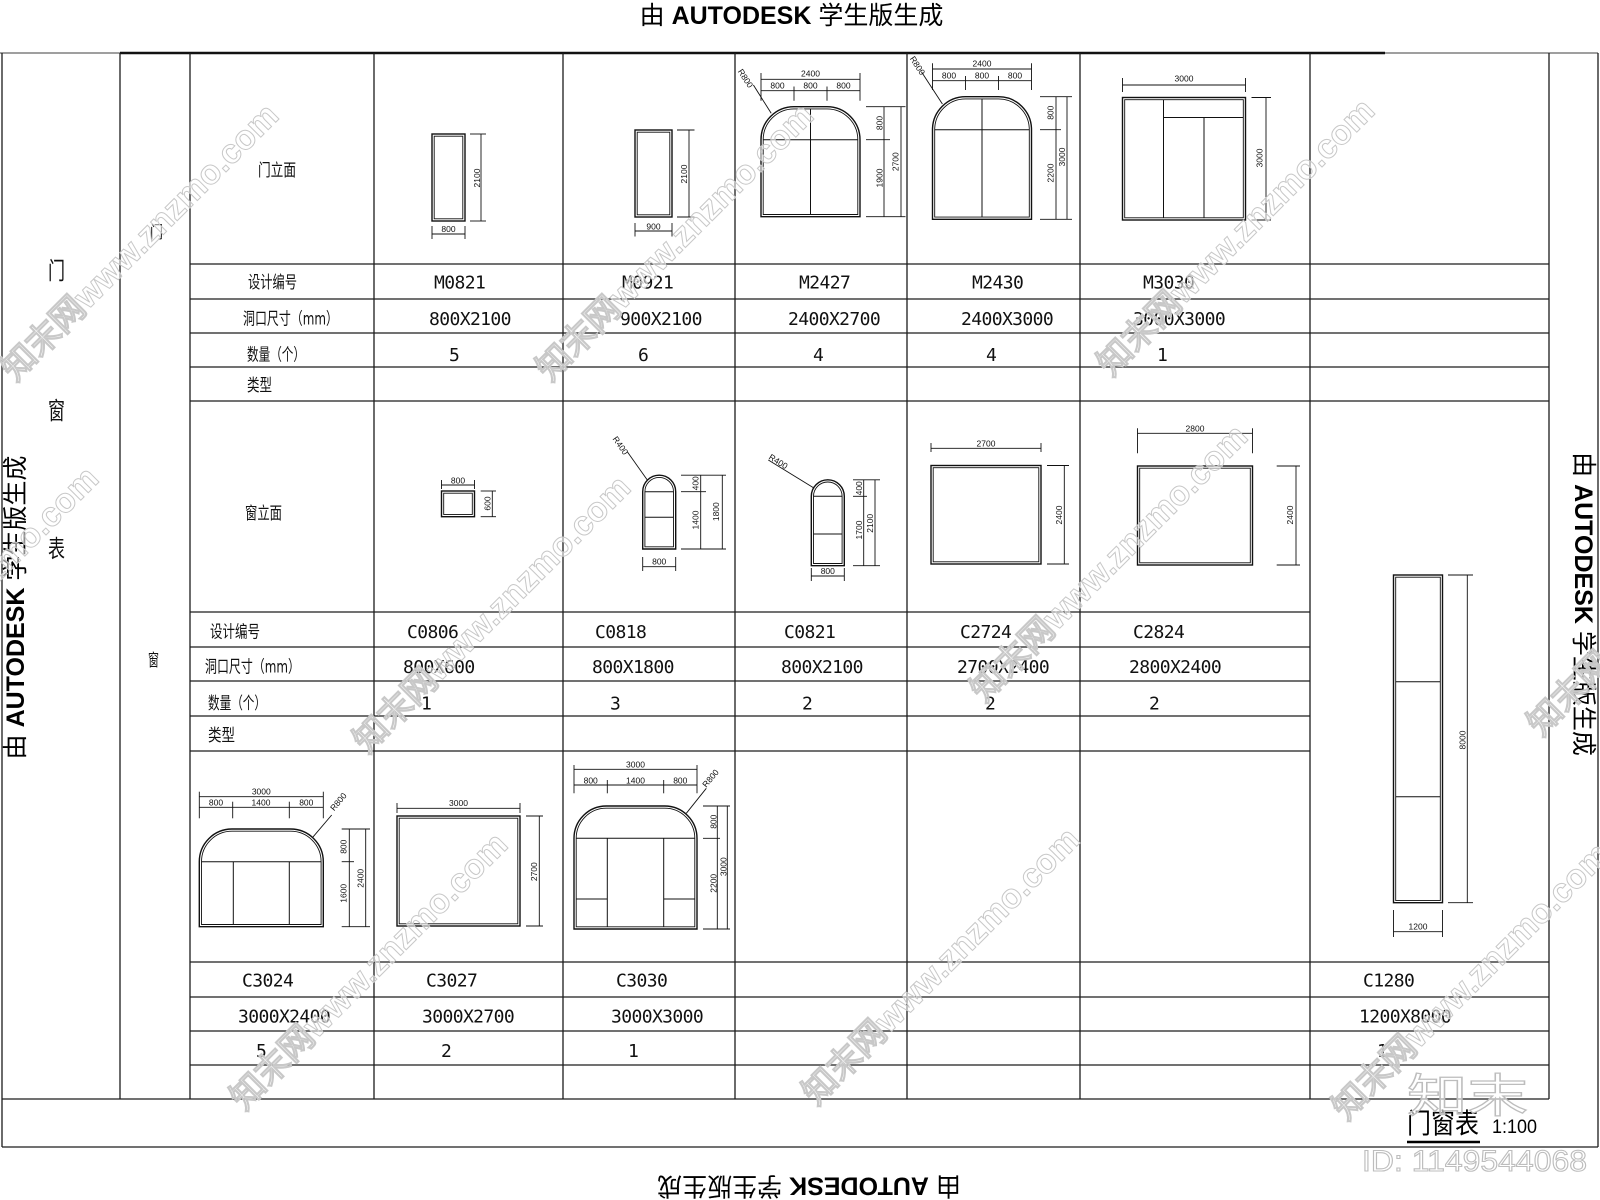  What do you see at coordinates (277, 171) in the screenshot?
I see `row-label-door-elevation: 门立面` at bounding box center [277, 171].